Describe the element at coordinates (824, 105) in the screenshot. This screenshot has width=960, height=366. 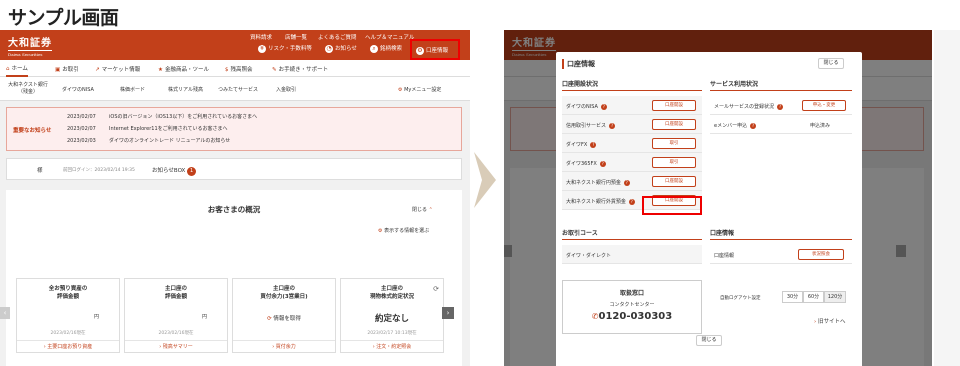
I see `mail-service-button: 申込・変更` at that location.